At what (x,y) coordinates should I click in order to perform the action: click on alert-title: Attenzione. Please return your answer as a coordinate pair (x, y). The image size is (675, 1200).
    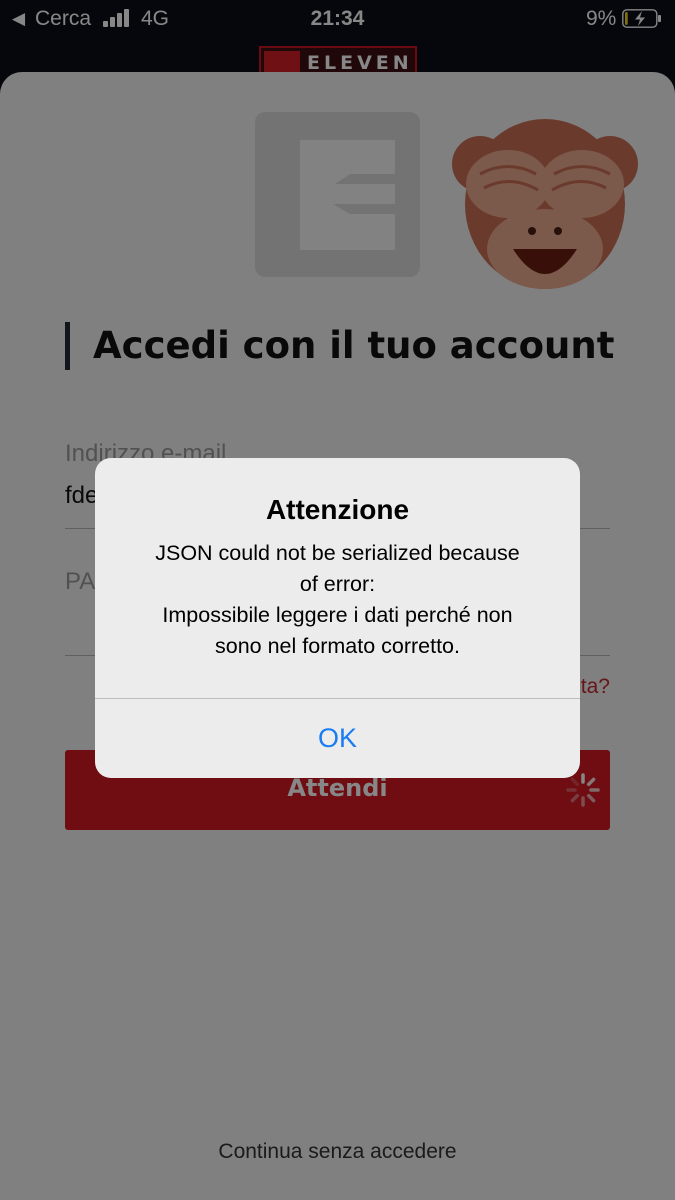
    Looking at the image, I should click on (337, 509).